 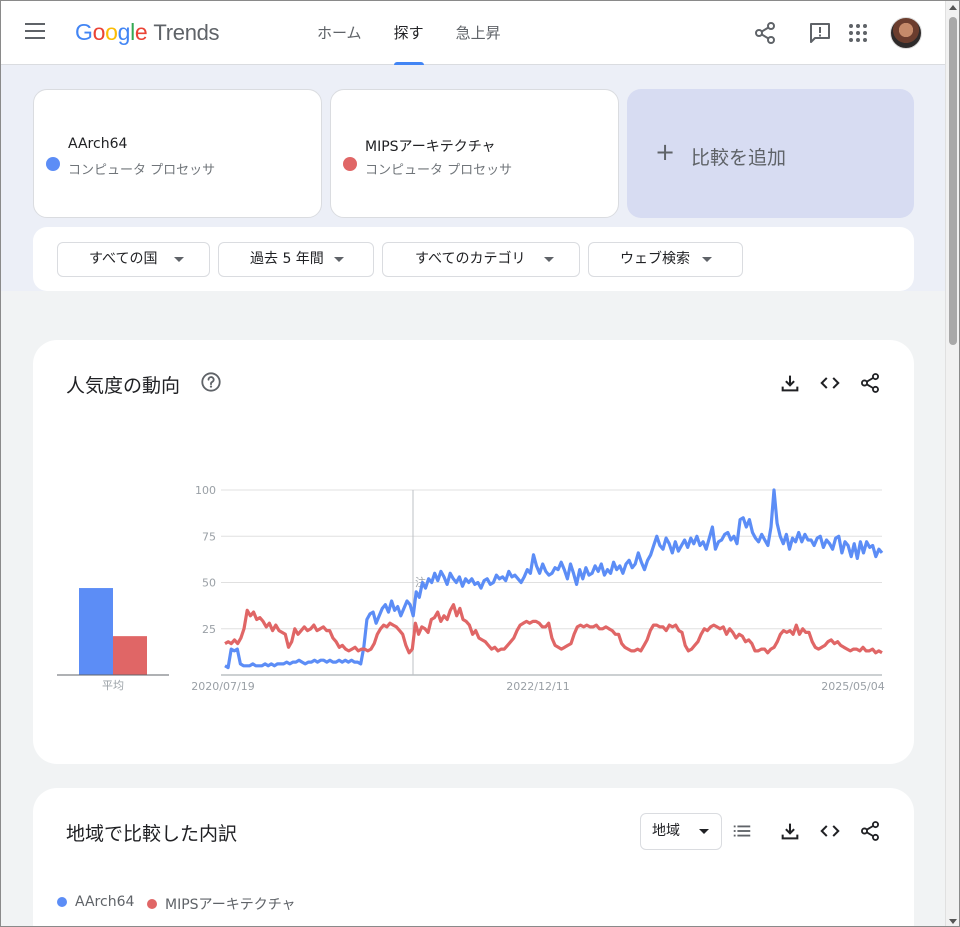 I want to click on main-nav: ホーム 探す 急上昇, so click(x=409, y=33).